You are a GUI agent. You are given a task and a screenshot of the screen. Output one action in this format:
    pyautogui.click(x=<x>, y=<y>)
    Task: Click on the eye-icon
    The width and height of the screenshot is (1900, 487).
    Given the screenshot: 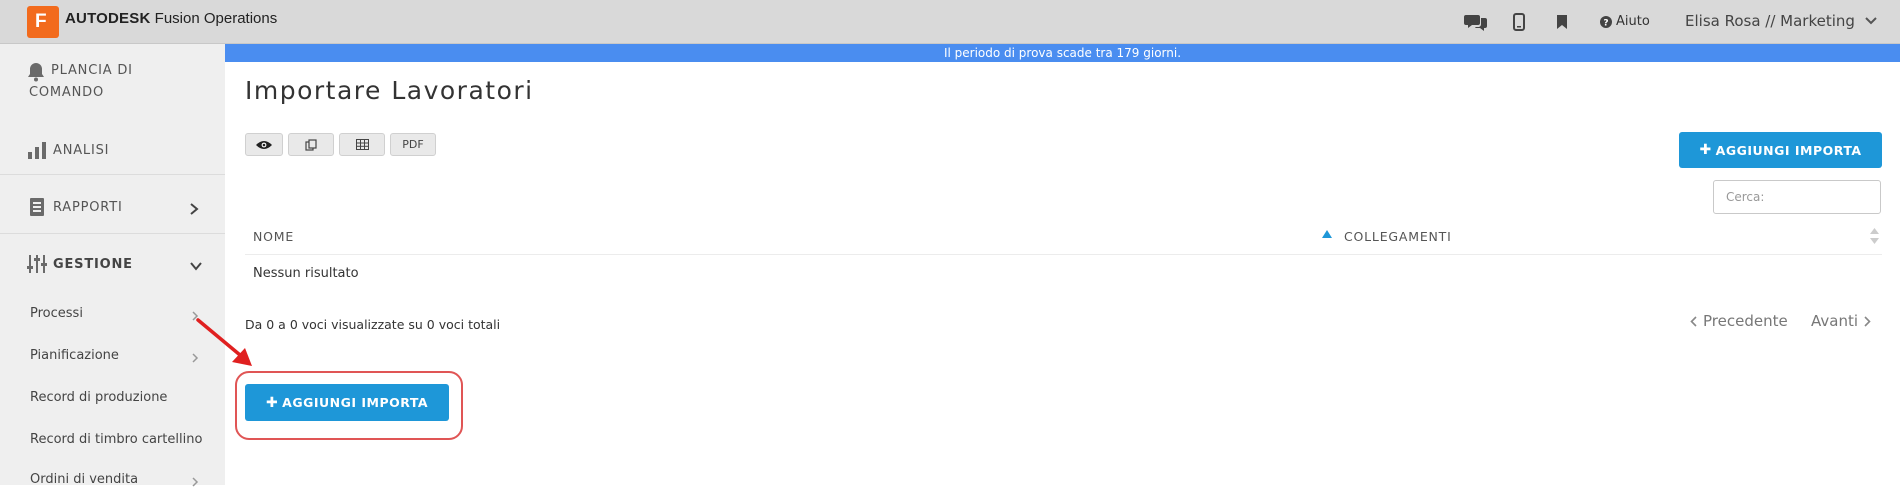 What is the action you would take?
    pyautogui.click(x=264, y=144)
    